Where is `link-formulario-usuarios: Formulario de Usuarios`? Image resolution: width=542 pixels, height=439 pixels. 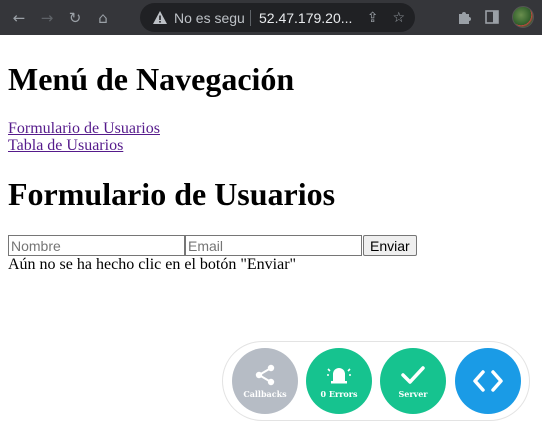 link-formulario-usuarios: Formulario de Usuarios is located at coordinates (84, 128).